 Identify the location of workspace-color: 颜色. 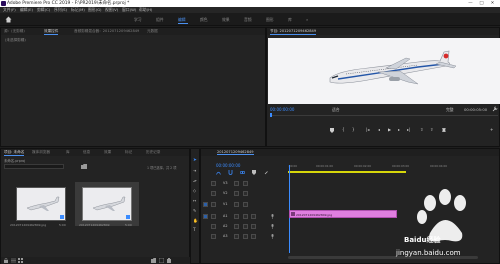
(204, 20).